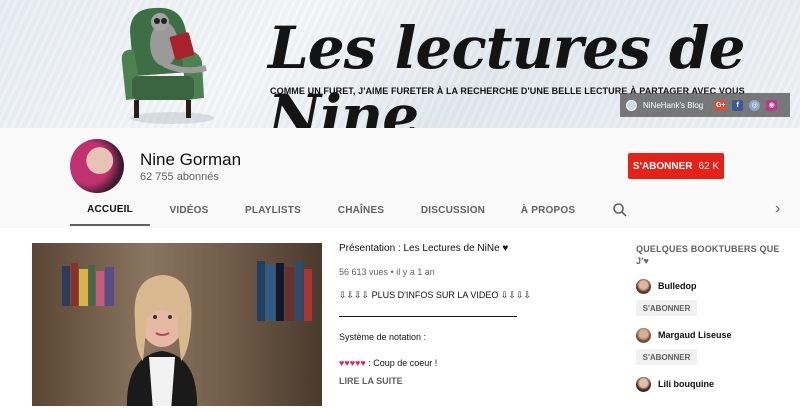 Image resolution: width=800 pixels, height=411 pixels. Describe the element at coordinates (401, 363) in the screenshot. I see `rating-caption: : Coup de coeur !` at that location.